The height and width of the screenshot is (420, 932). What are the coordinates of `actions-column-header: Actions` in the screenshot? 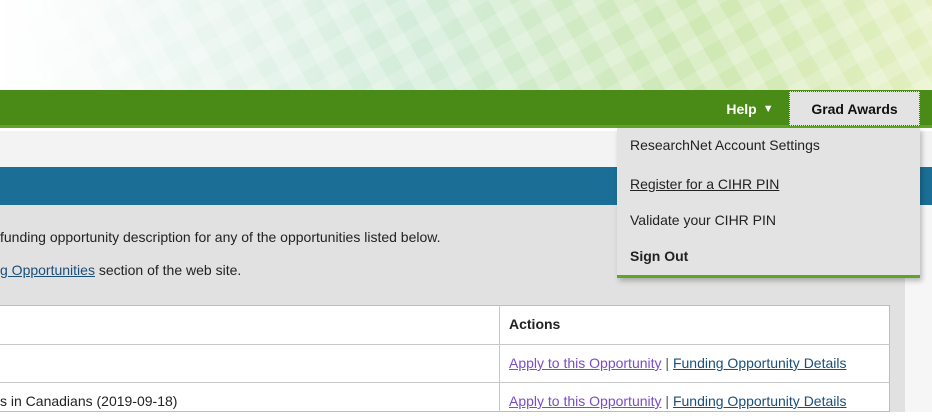 It's located at (535, 324).